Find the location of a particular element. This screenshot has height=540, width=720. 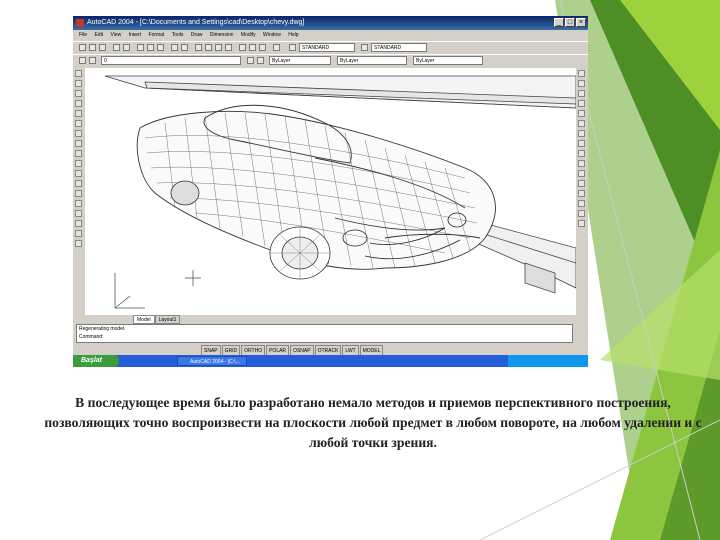

layer-select: 0 is located at coordinates (171, 60).